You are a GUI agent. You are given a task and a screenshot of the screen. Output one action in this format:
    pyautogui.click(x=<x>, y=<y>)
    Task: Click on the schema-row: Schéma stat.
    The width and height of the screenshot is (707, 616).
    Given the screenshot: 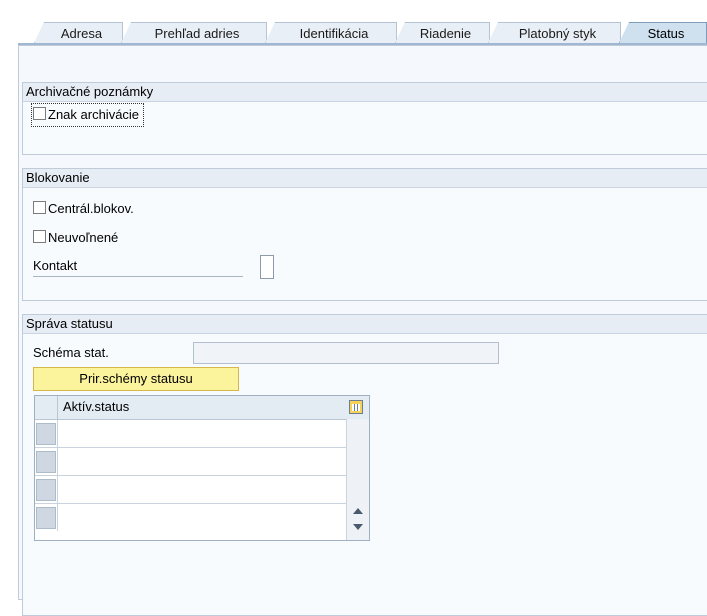 What is the action you would take?
    pyautogui.click(x=266, y=353)
    